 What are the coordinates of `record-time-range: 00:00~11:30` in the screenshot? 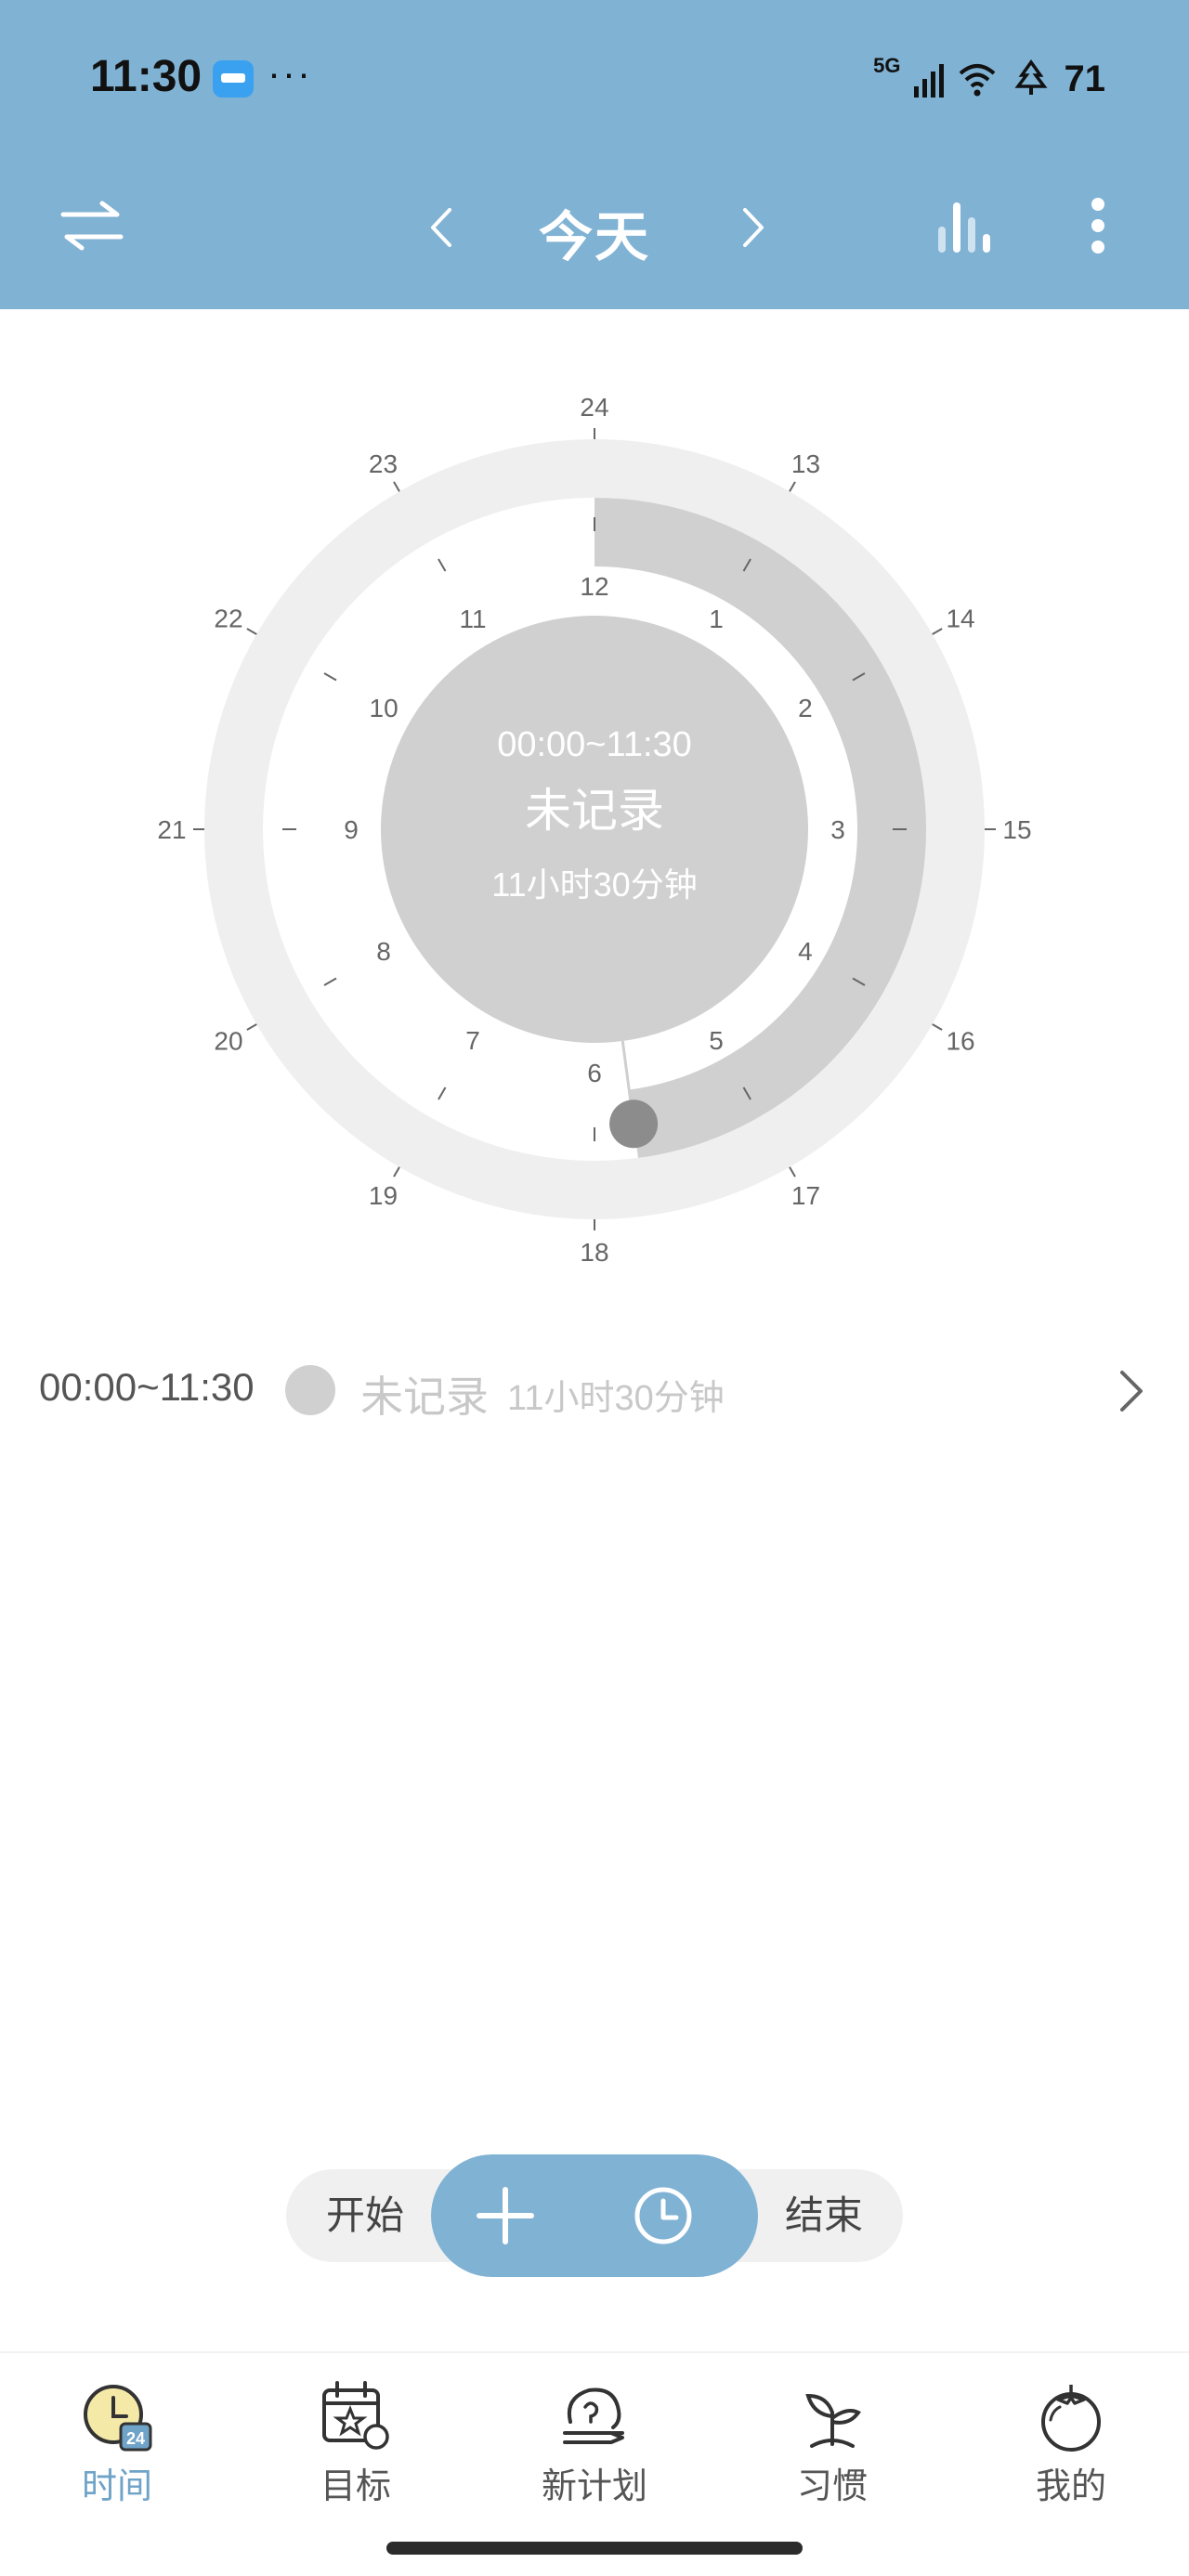 It's located at (147, 1387).